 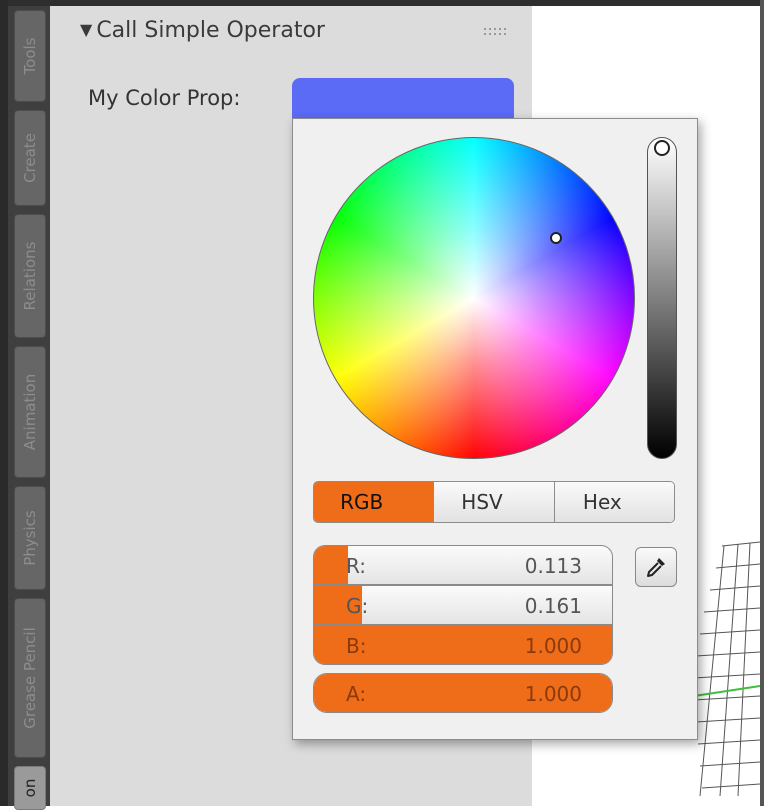 I want to click on collapse-triangle-icon: ▼, so click(x=86, y=29).